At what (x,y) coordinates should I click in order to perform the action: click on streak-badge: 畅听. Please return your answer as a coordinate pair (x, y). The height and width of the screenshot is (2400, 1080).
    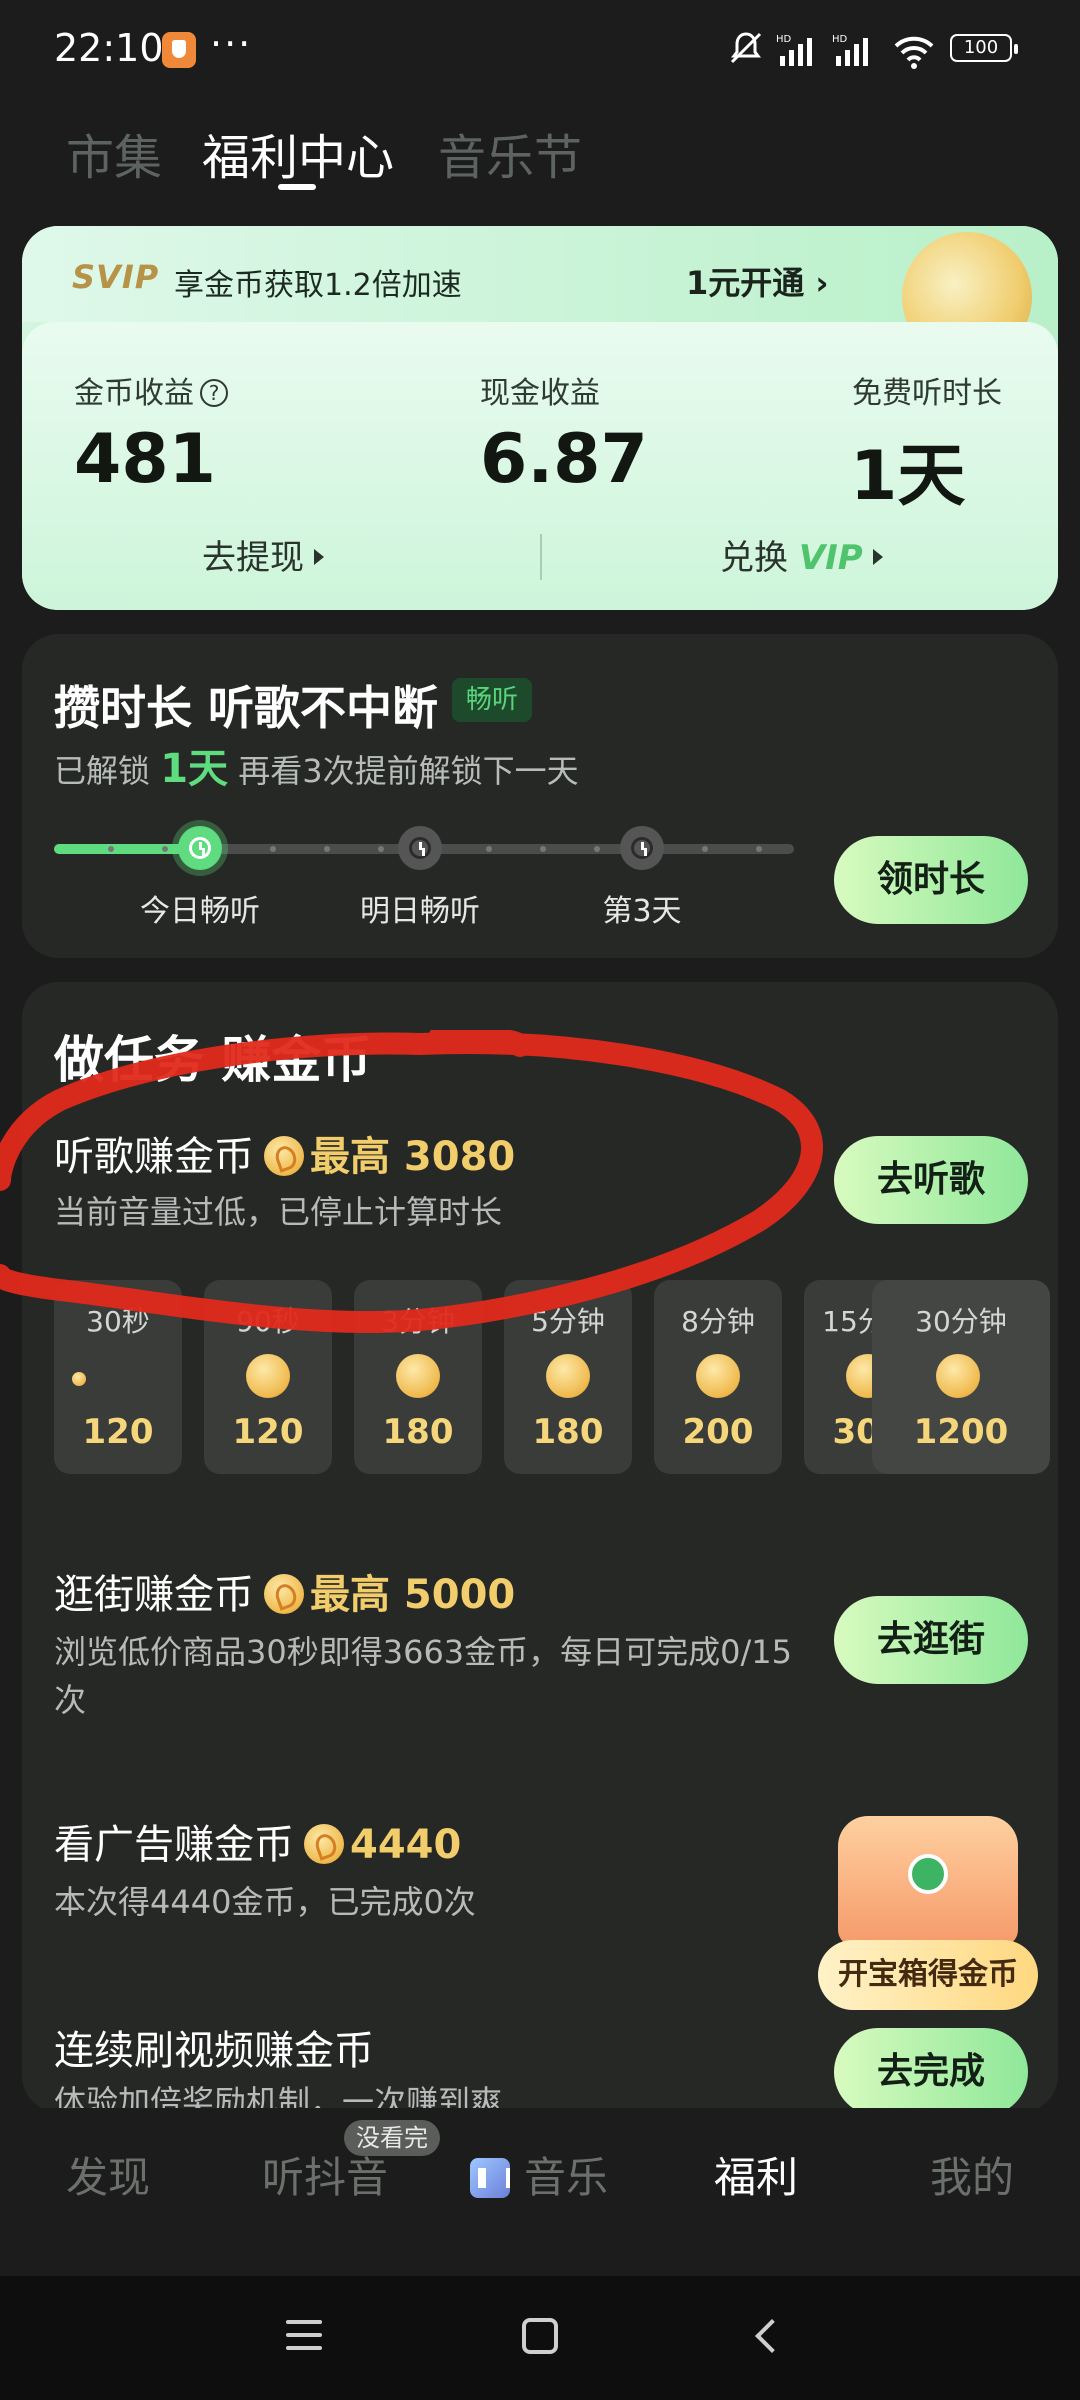
    Looking at the image, I should click on (492, 700).